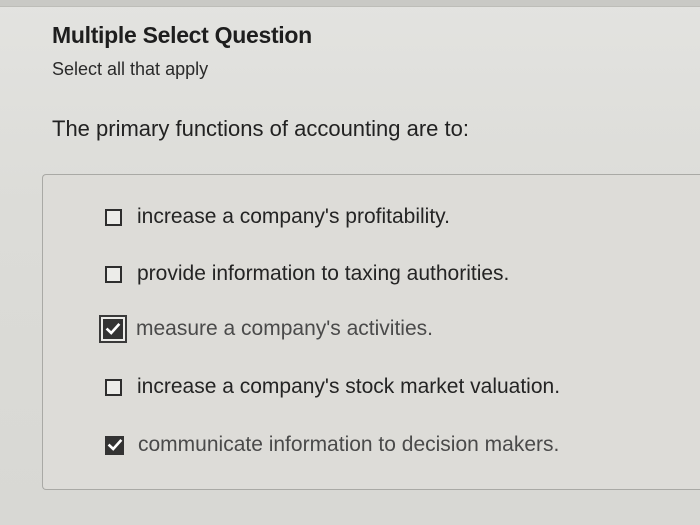 The image size is (700, 525). I want to click on checkbox-checked, so click(113, 329).